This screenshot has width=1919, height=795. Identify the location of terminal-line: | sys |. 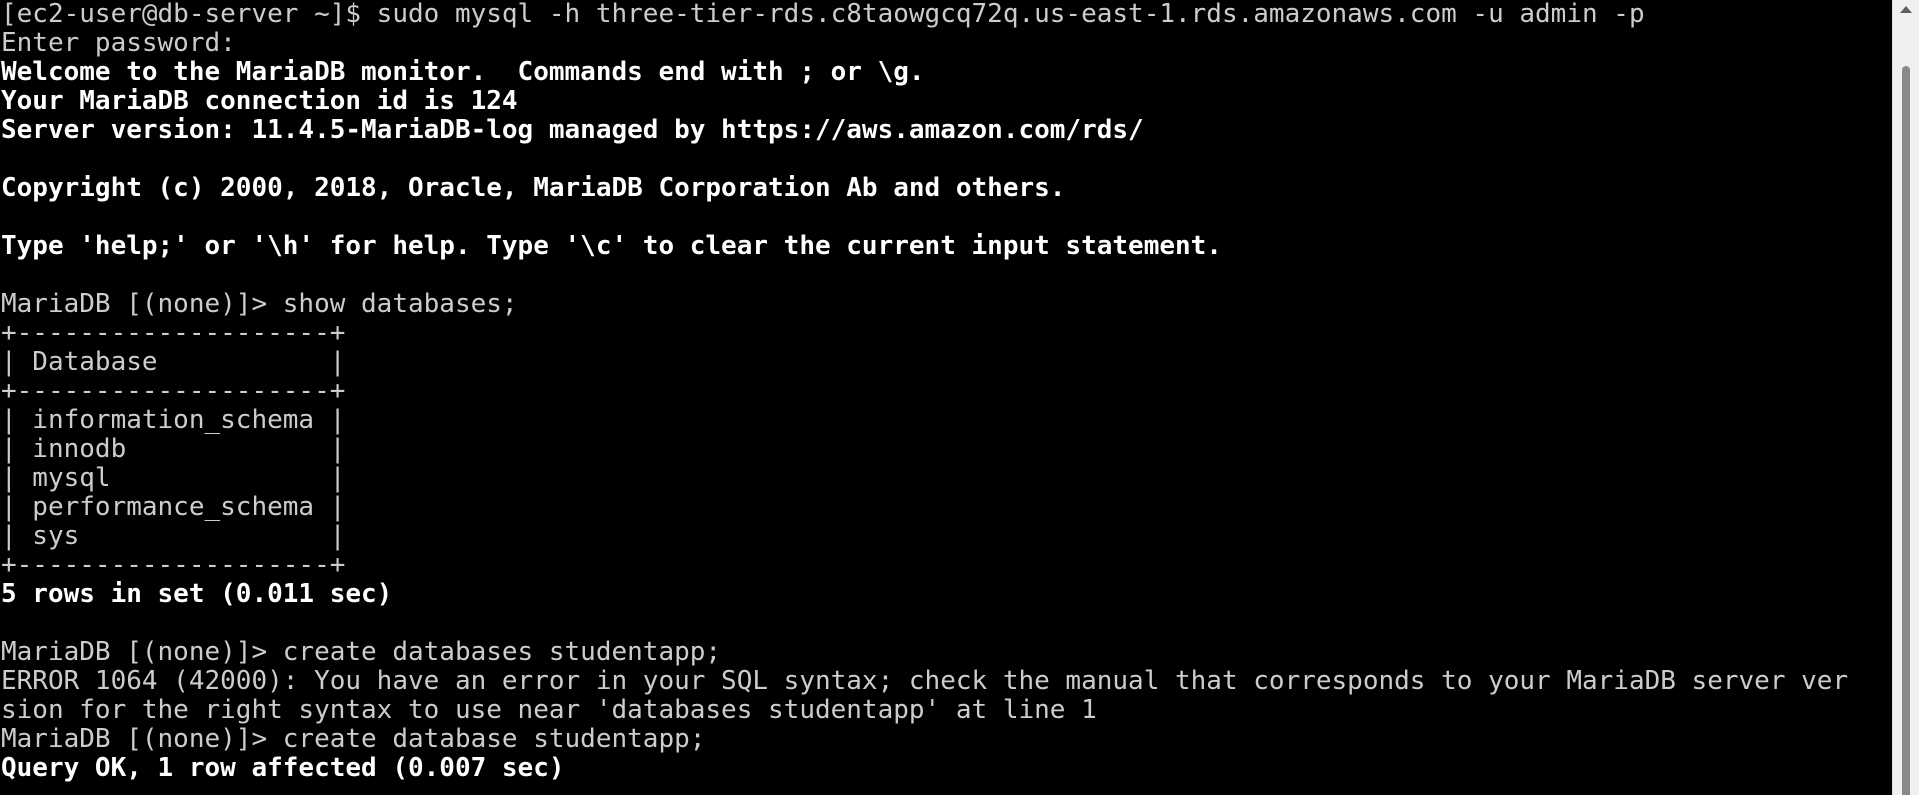
(173, 536).